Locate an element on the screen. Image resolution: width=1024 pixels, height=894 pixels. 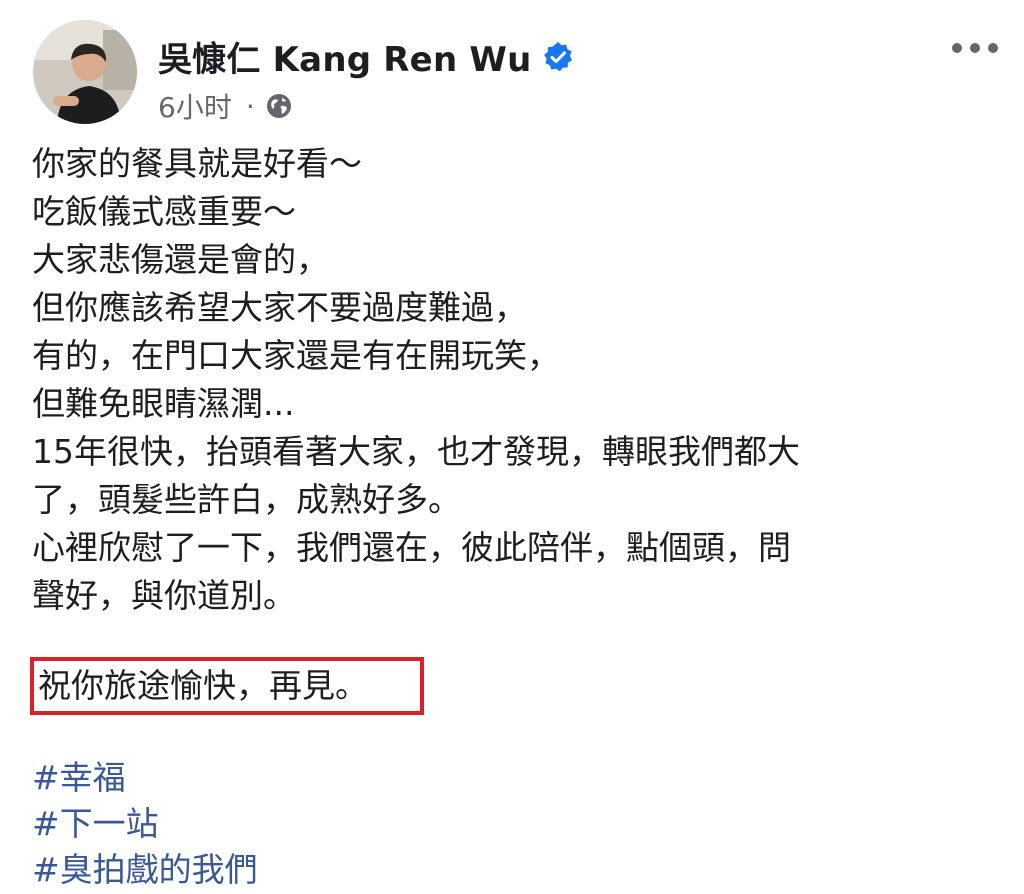
post-text-line: 吃飯儀式感重要～ is located at coordinates (164, 211).